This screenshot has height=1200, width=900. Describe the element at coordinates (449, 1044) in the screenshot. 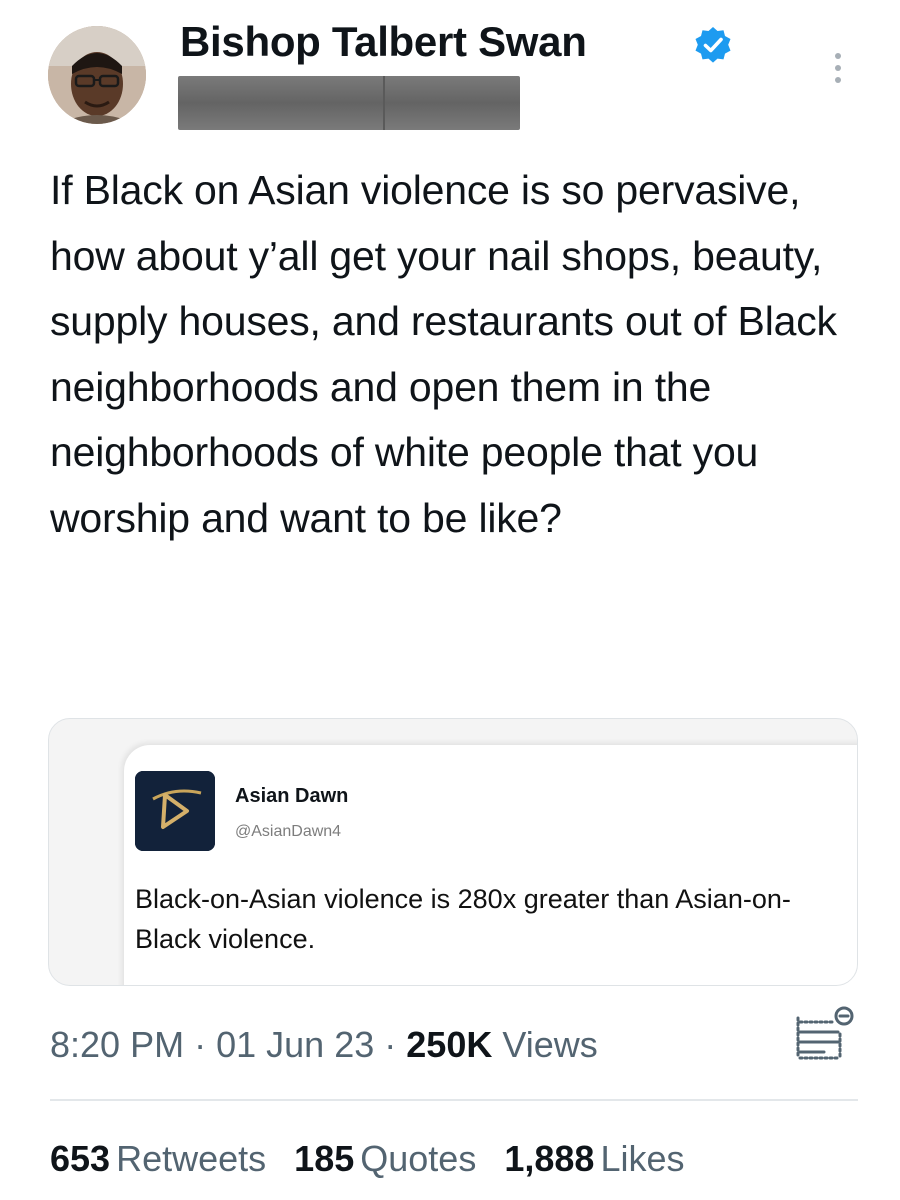

I see `views-count: 250K` at that location.